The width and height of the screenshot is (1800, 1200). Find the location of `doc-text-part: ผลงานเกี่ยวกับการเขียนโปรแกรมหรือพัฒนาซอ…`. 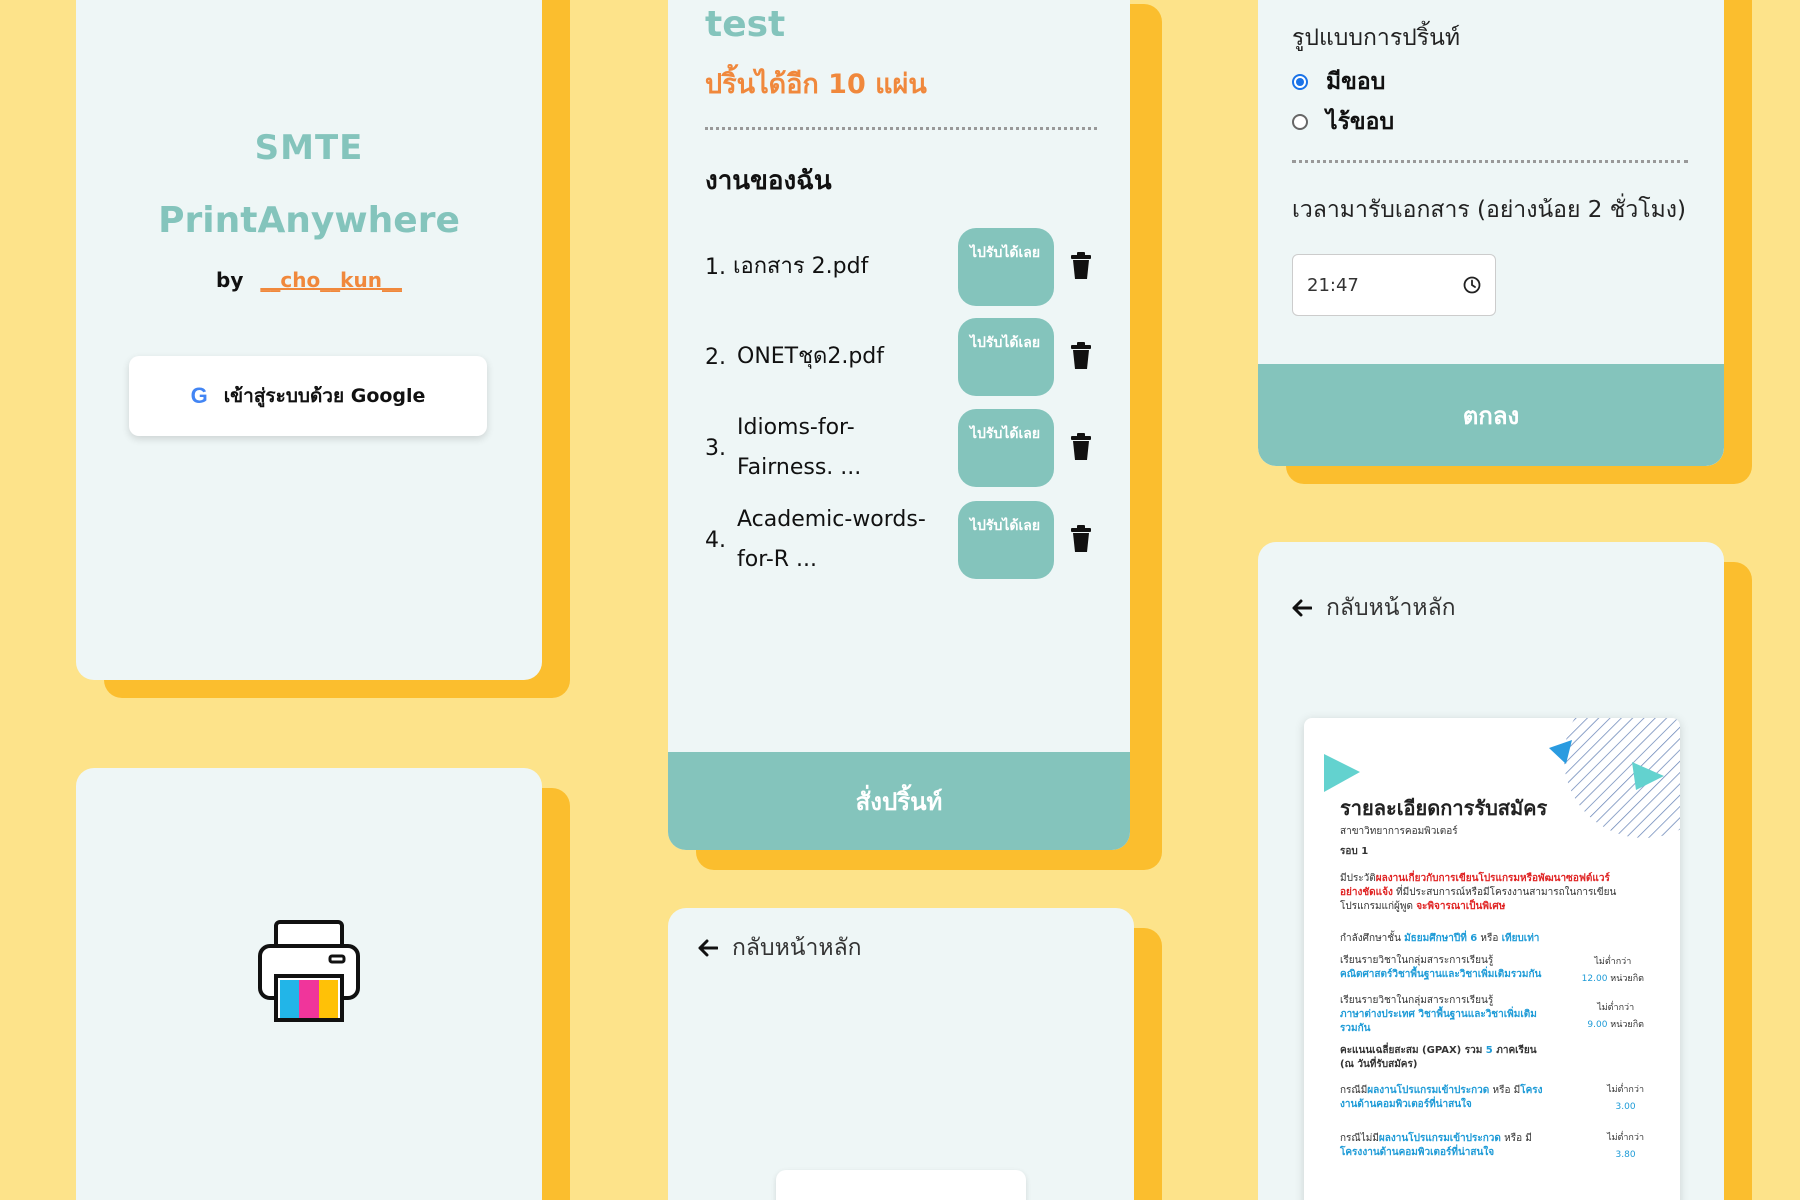

doc-text-part: ผลงานเกี่ยวกับการเขียนโปรแกรมหรือพัฒนาซอ… is located at coordinates (1492, 878).